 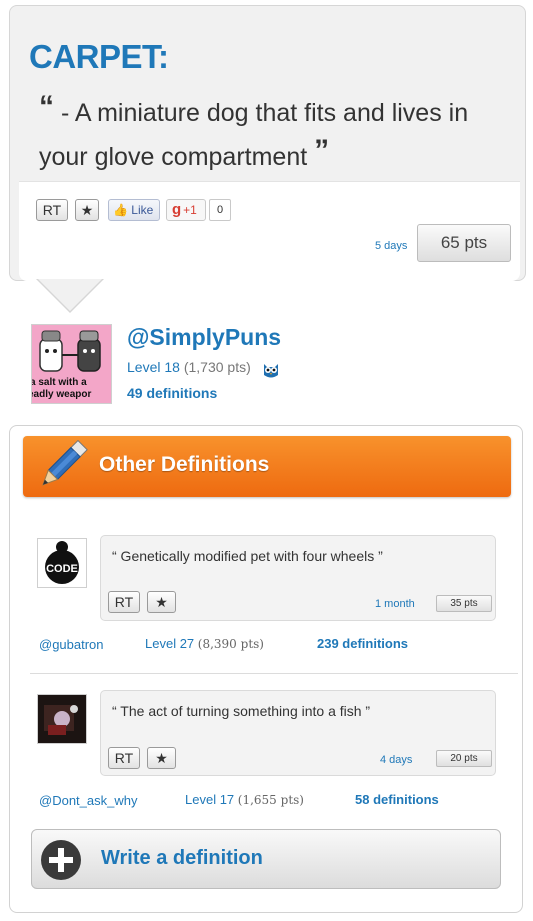 I want to click on author-points: (1,730 pts), so click(x=217, y=367).